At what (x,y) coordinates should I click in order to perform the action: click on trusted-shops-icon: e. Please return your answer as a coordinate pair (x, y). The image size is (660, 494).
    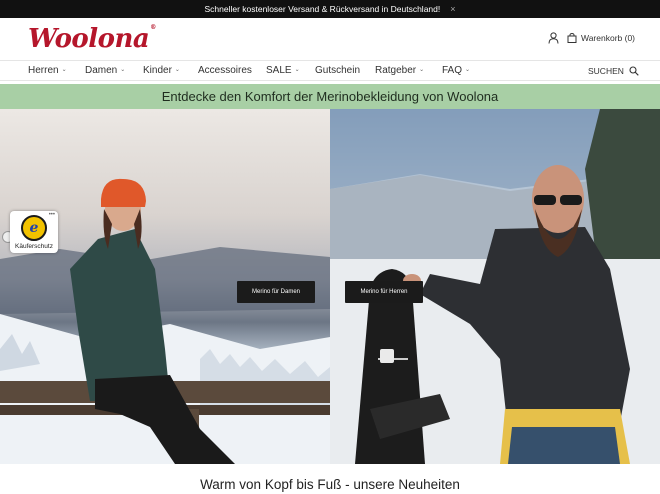
    Looking at the image, I should click on (34, 228).